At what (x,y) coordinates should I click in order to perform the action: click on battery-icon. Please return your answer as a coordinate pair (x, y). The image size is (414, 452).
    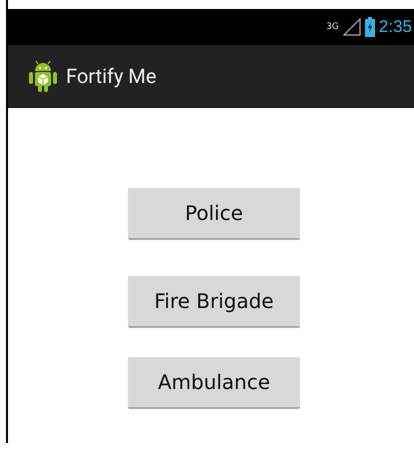
    Looking at the image, I should click on (369, 27).